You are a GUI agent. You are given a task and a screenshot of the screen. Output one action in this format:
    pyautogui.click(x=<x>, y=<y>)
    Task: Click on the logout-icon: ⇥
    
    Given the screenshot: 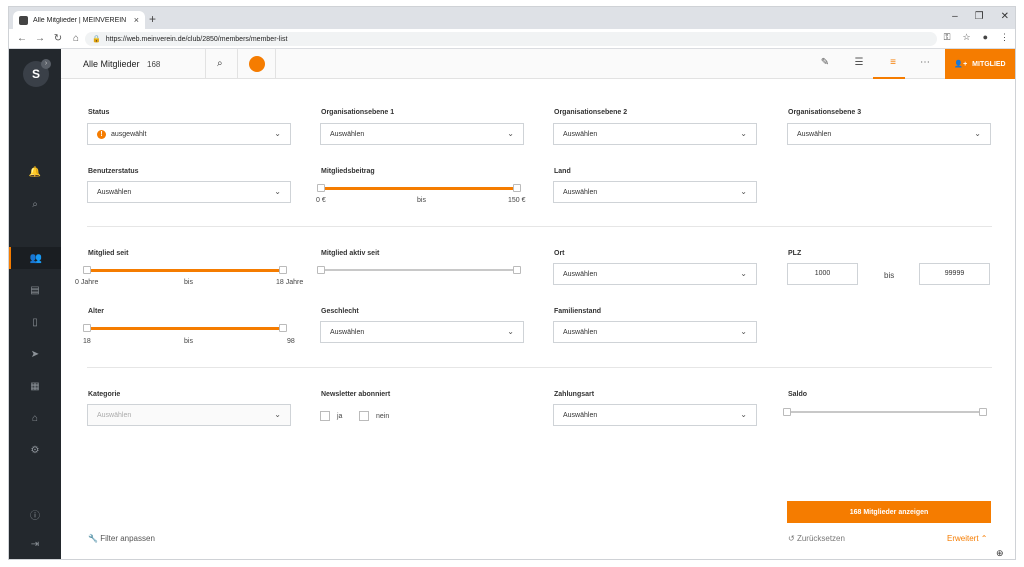 What is the action you would take?
    pyautogui.click(x=35, y=544)
    